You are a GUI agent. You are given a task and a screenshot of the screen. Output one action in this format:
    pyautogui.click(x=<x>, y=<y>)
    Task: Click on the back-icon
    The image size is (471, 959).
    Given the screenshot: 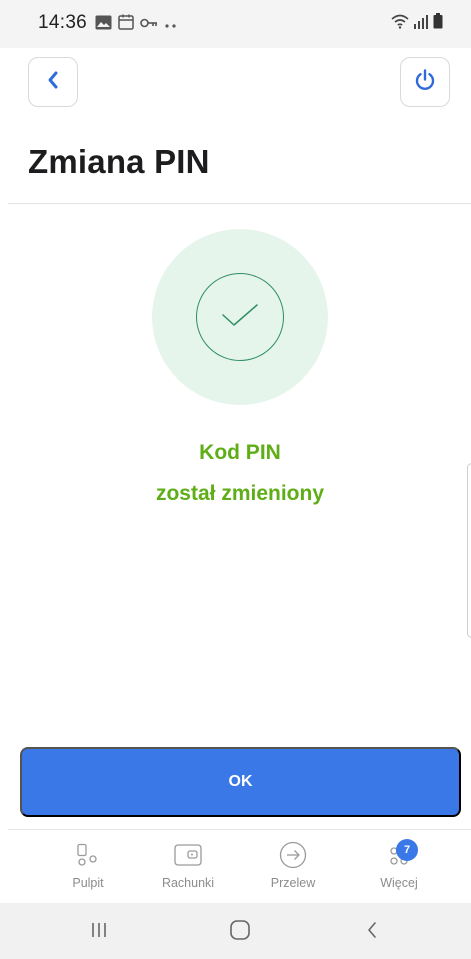 What is the action you would take?
    pyautogui.click(x=372, y=932)
    